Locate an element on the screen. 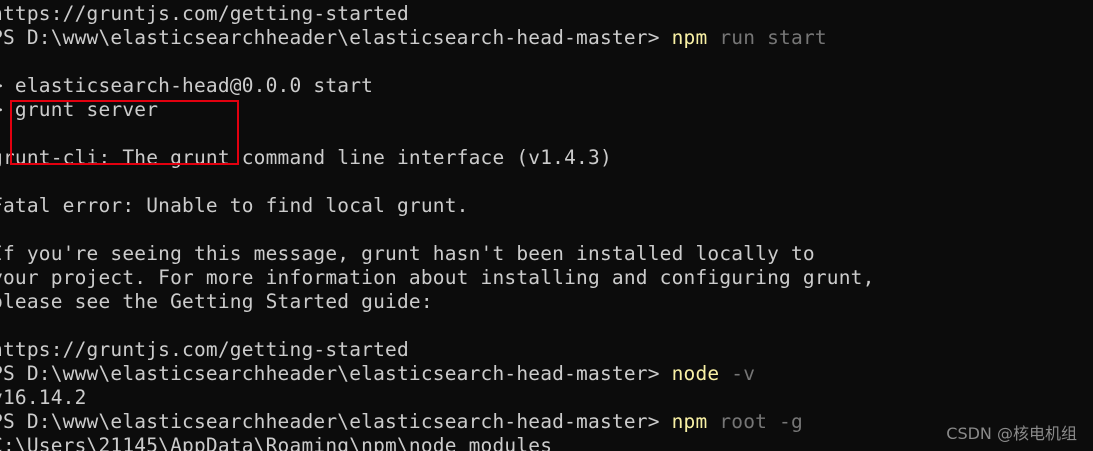  terminal-line: > grunt server is located at coordinates (79, 110).